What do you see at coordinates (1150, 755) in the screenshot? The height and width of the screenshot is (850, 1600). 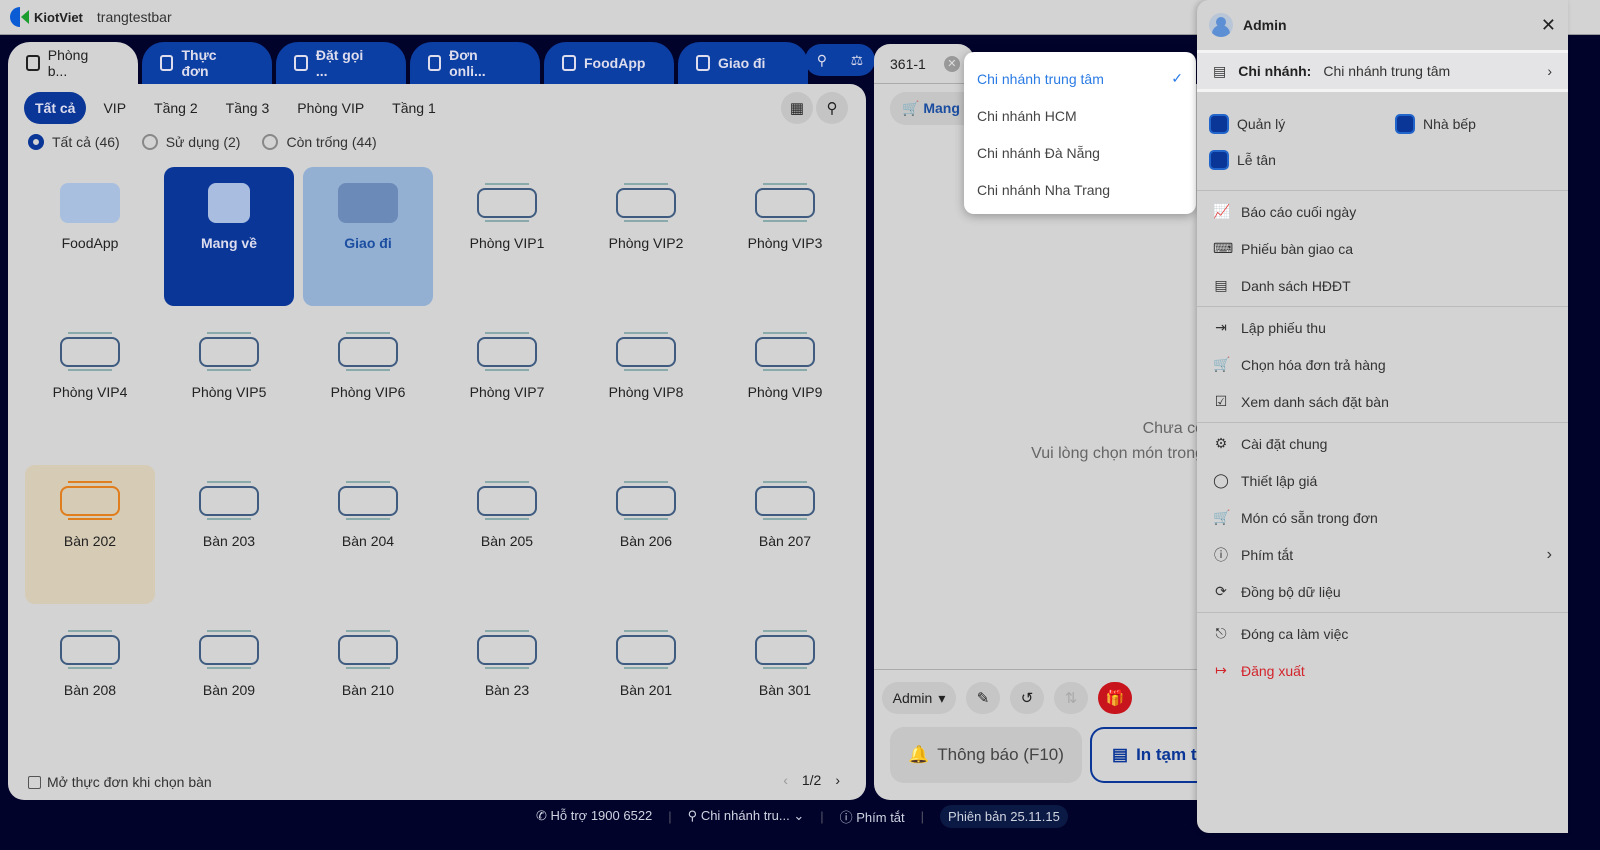 I see `print-temp-button: ▤In tạm tính` at bounding box center [1150, 755].